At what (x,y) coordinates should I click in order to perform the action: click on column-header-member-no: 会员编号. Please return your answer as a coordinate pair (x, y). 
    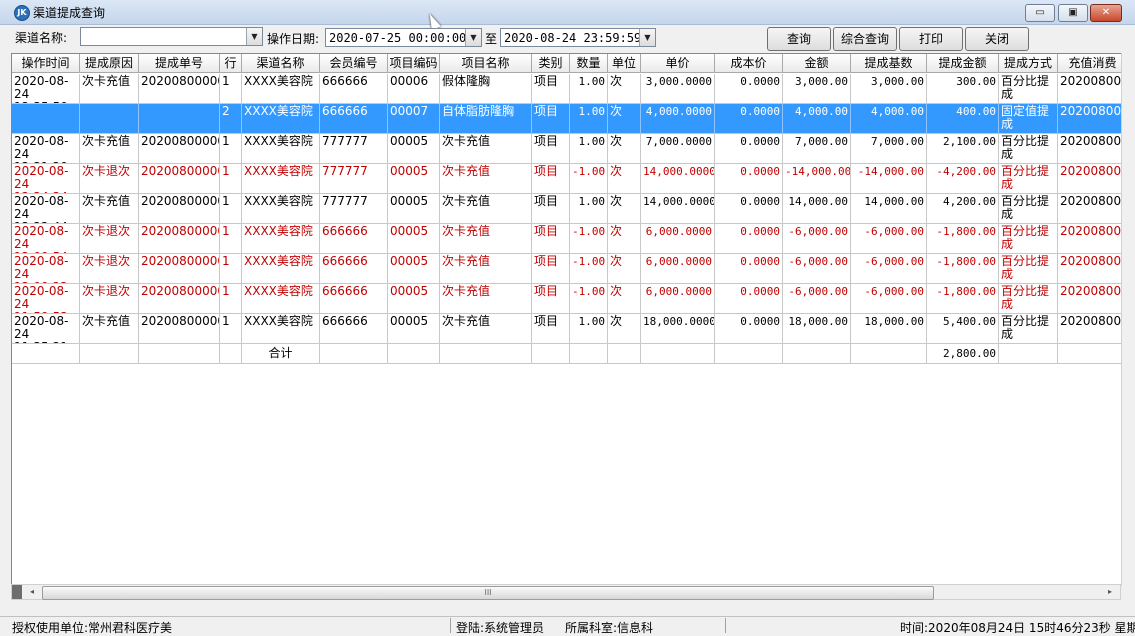
    Looking at the image, I should click on (354, 63).